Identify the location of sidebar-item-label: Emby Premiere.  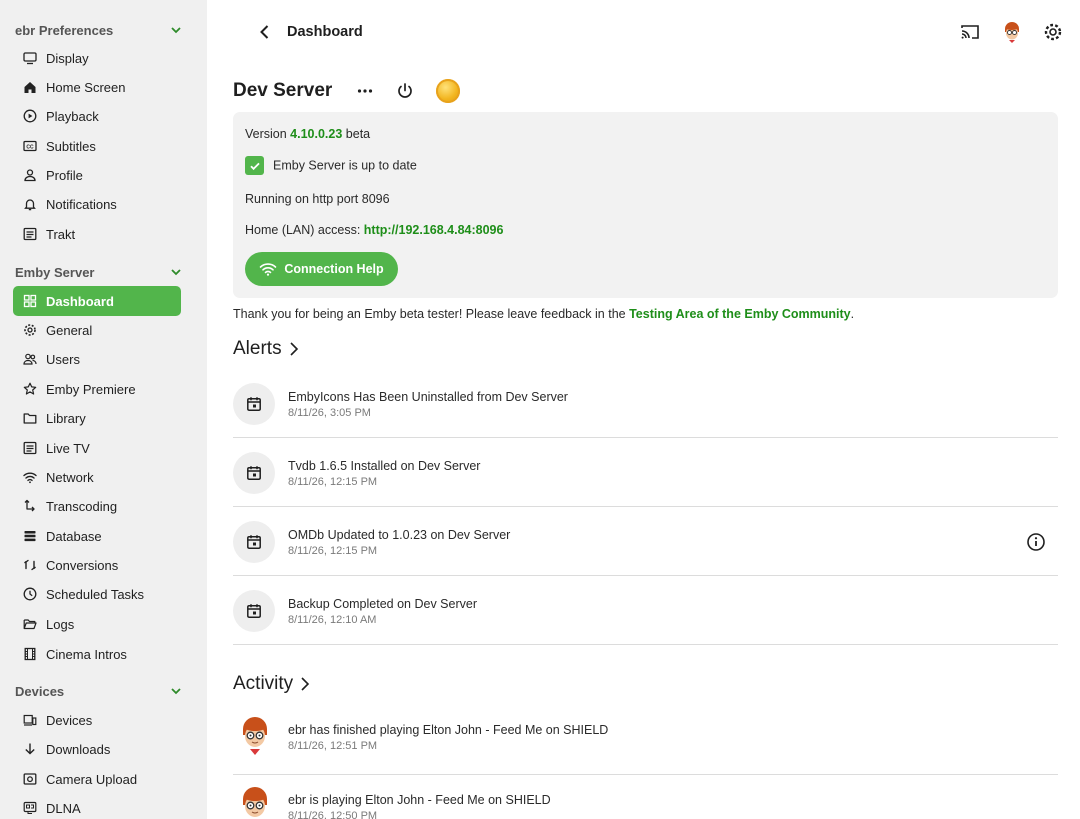
(91, 389).